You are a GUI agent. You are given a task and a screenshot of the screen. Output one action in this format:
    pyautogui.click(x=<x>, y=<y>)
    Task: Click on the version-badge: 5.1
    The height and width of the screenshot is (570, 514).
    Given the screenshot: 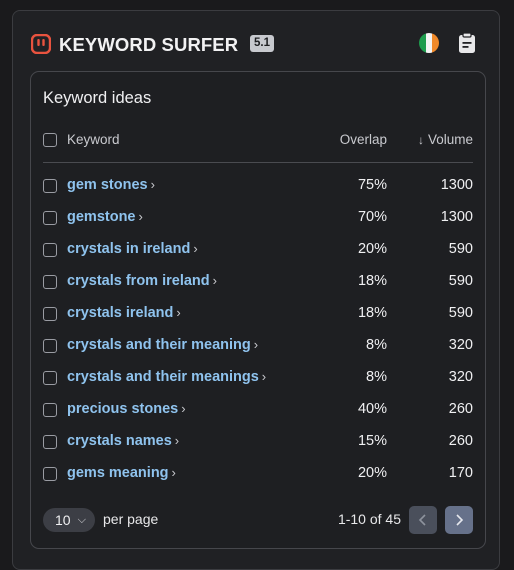 What is the action you would take?
    pyautogui.click(x=262, y=43)
    